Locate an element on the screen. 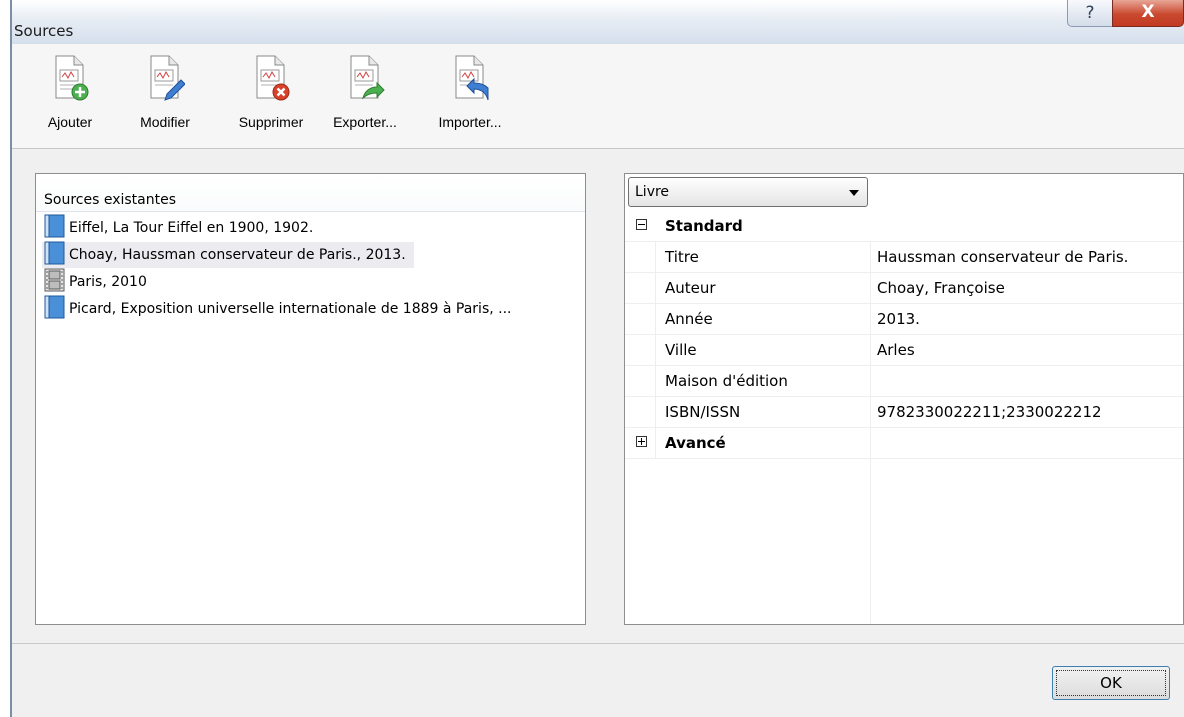 The width and height of the screenshot is (1184, 717). property-row-author: Auteur Choay, Françoise is located at coordinates (904, 288).